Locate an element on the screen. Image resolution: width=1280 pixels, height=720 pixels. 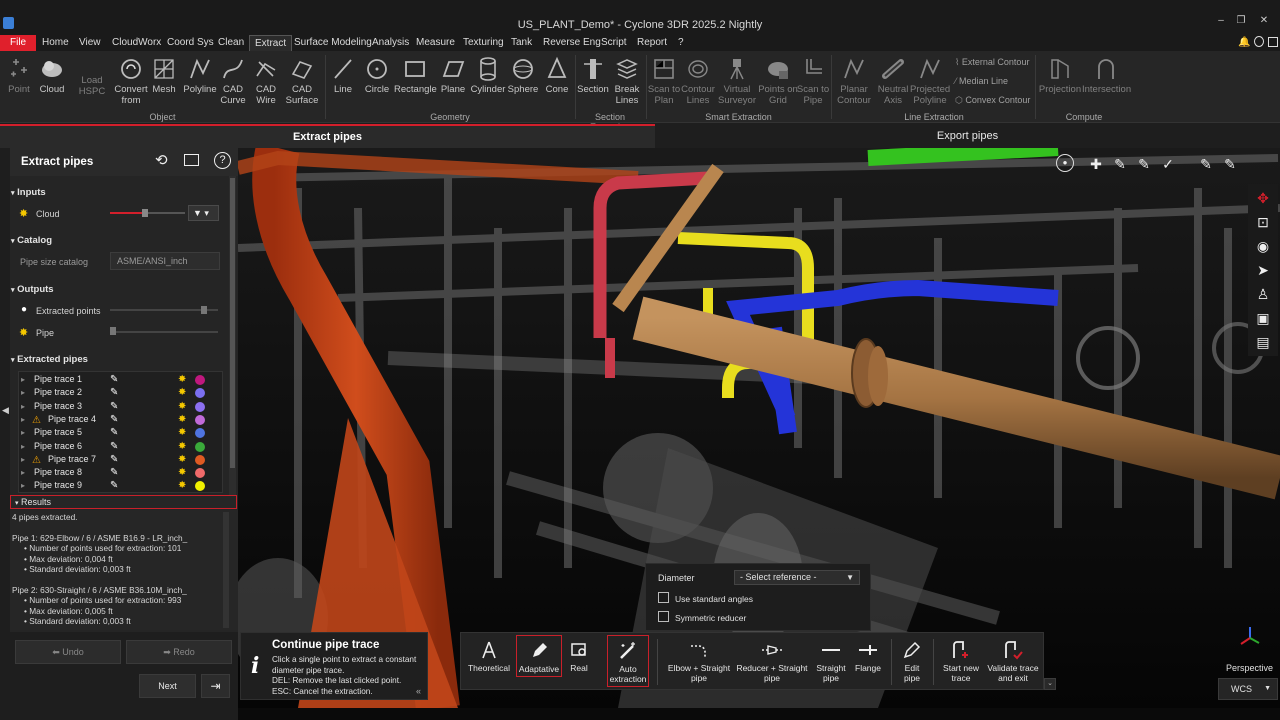
catalog-header: ▾ Catalog is located at coordinates (31, 240).